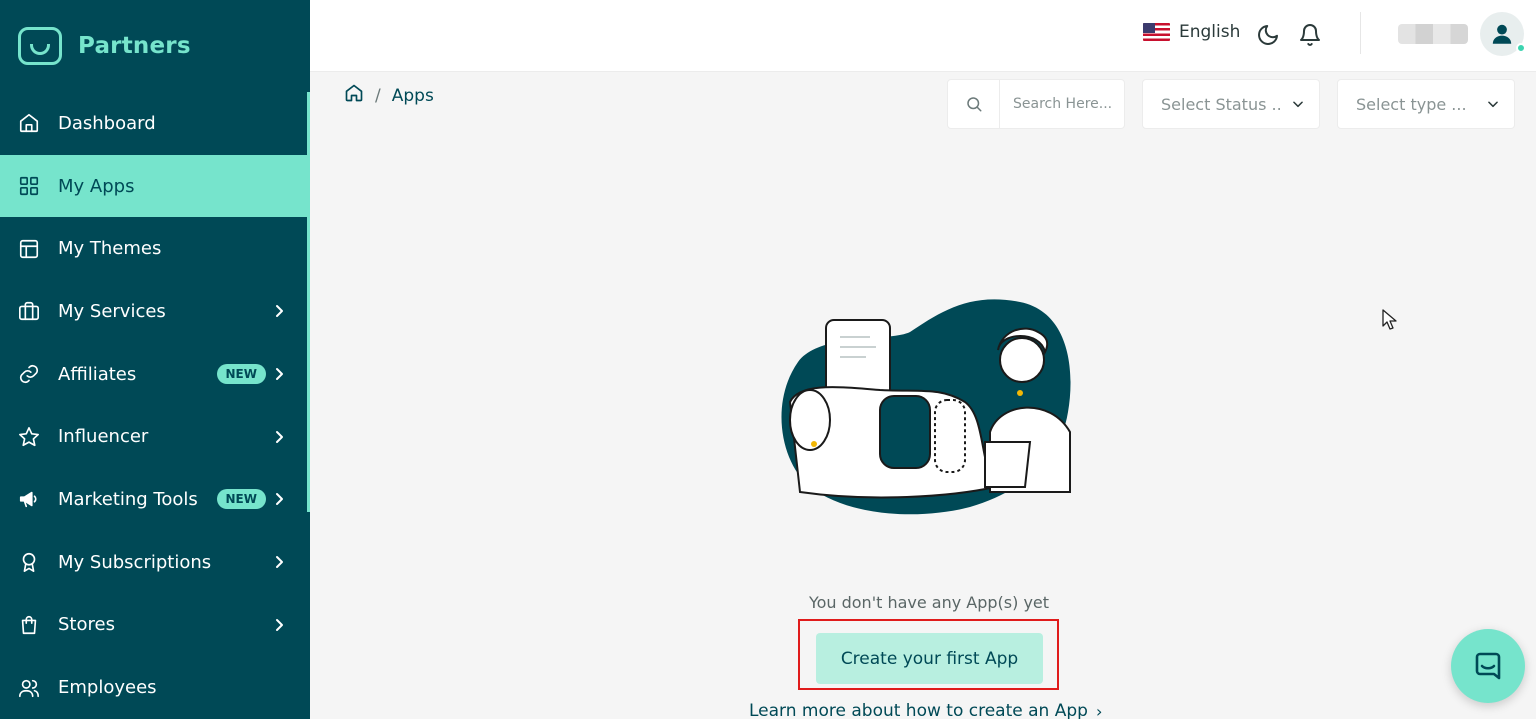 This screenshot has height=719, width=1536. Describe the element at coordinates (929, 602) in the screenshot. I see `empty-state-message: You don't have any App(s) yet` at that location.